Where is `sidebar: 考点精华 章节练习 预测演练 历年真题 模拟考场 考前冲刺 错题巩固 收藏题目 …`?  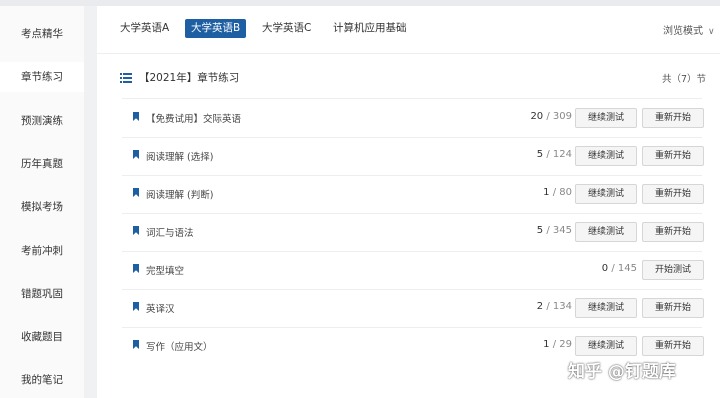 sidebar: 考点精华 章节练习 预测演练 历年真题 模拟考场 考前冲刺 错题巩固 收藏题目 … is located at coordinates (42, 202).